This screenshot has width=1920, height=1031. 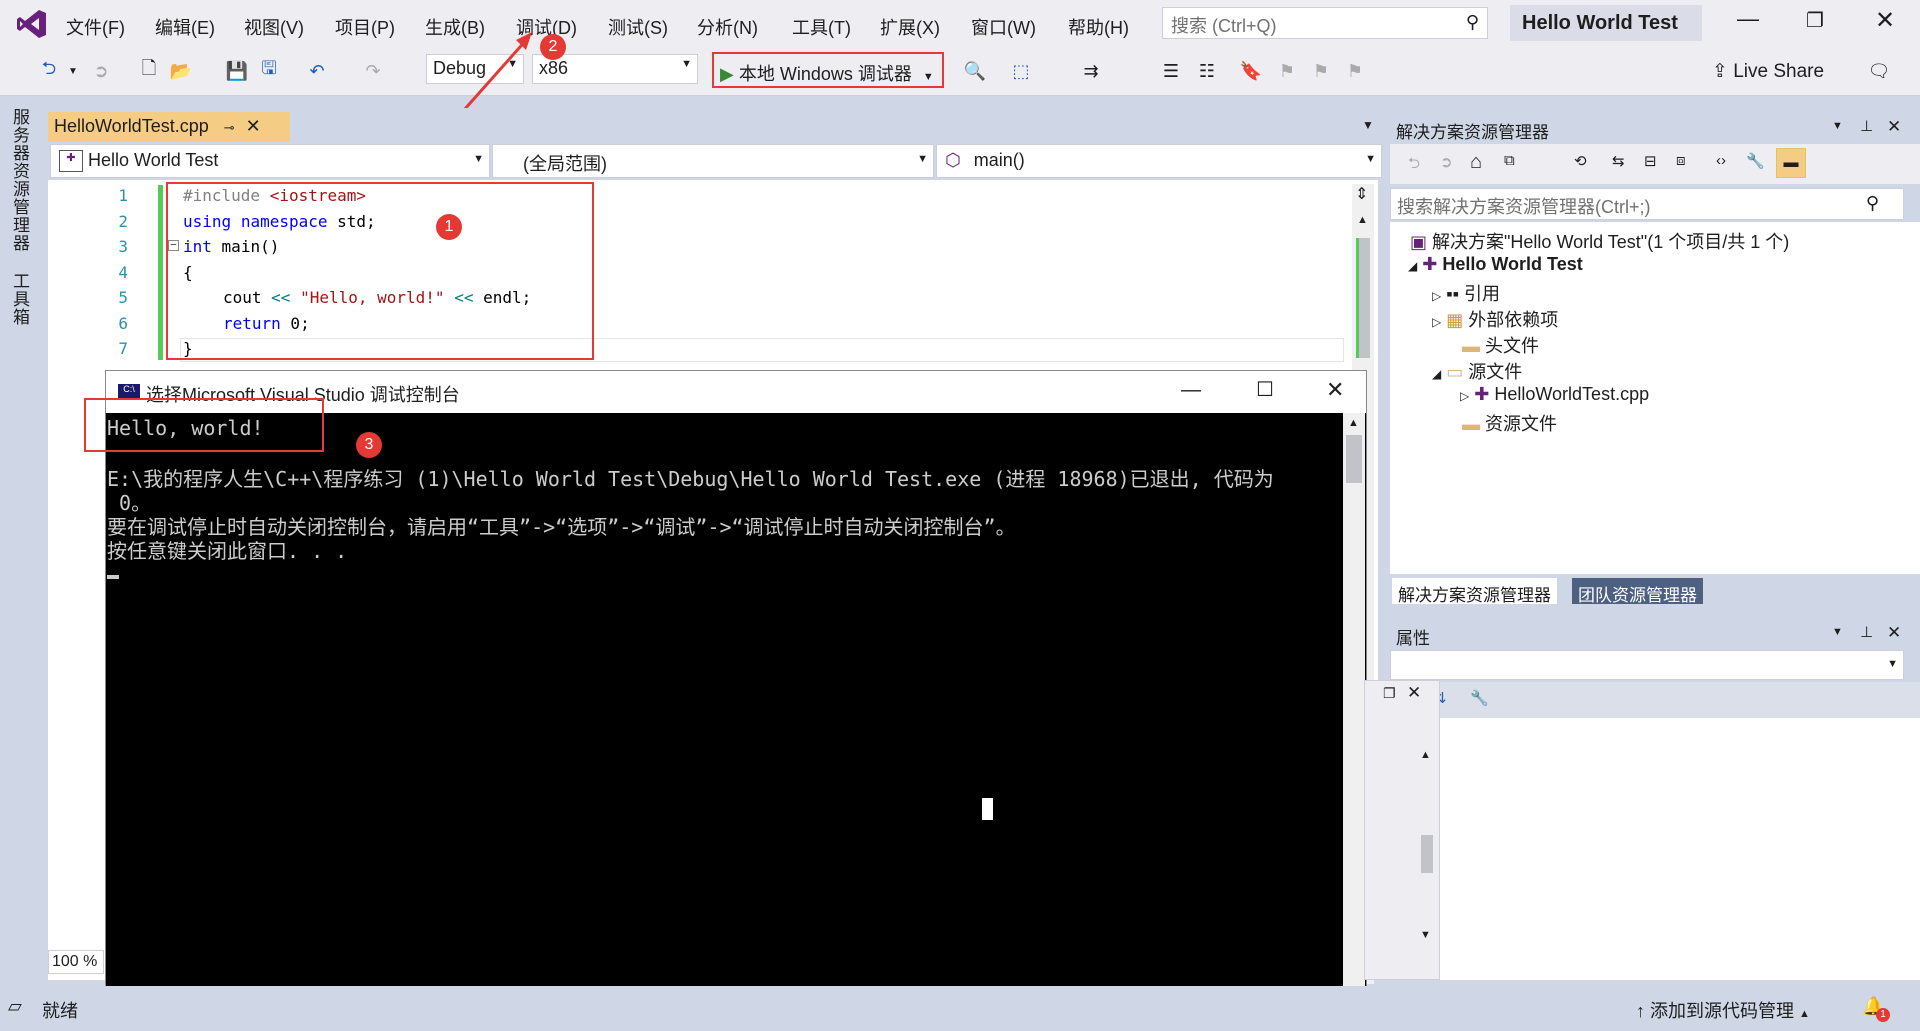 I want to click on status-ready-icon: ▱, so click(x=15, y=1006).